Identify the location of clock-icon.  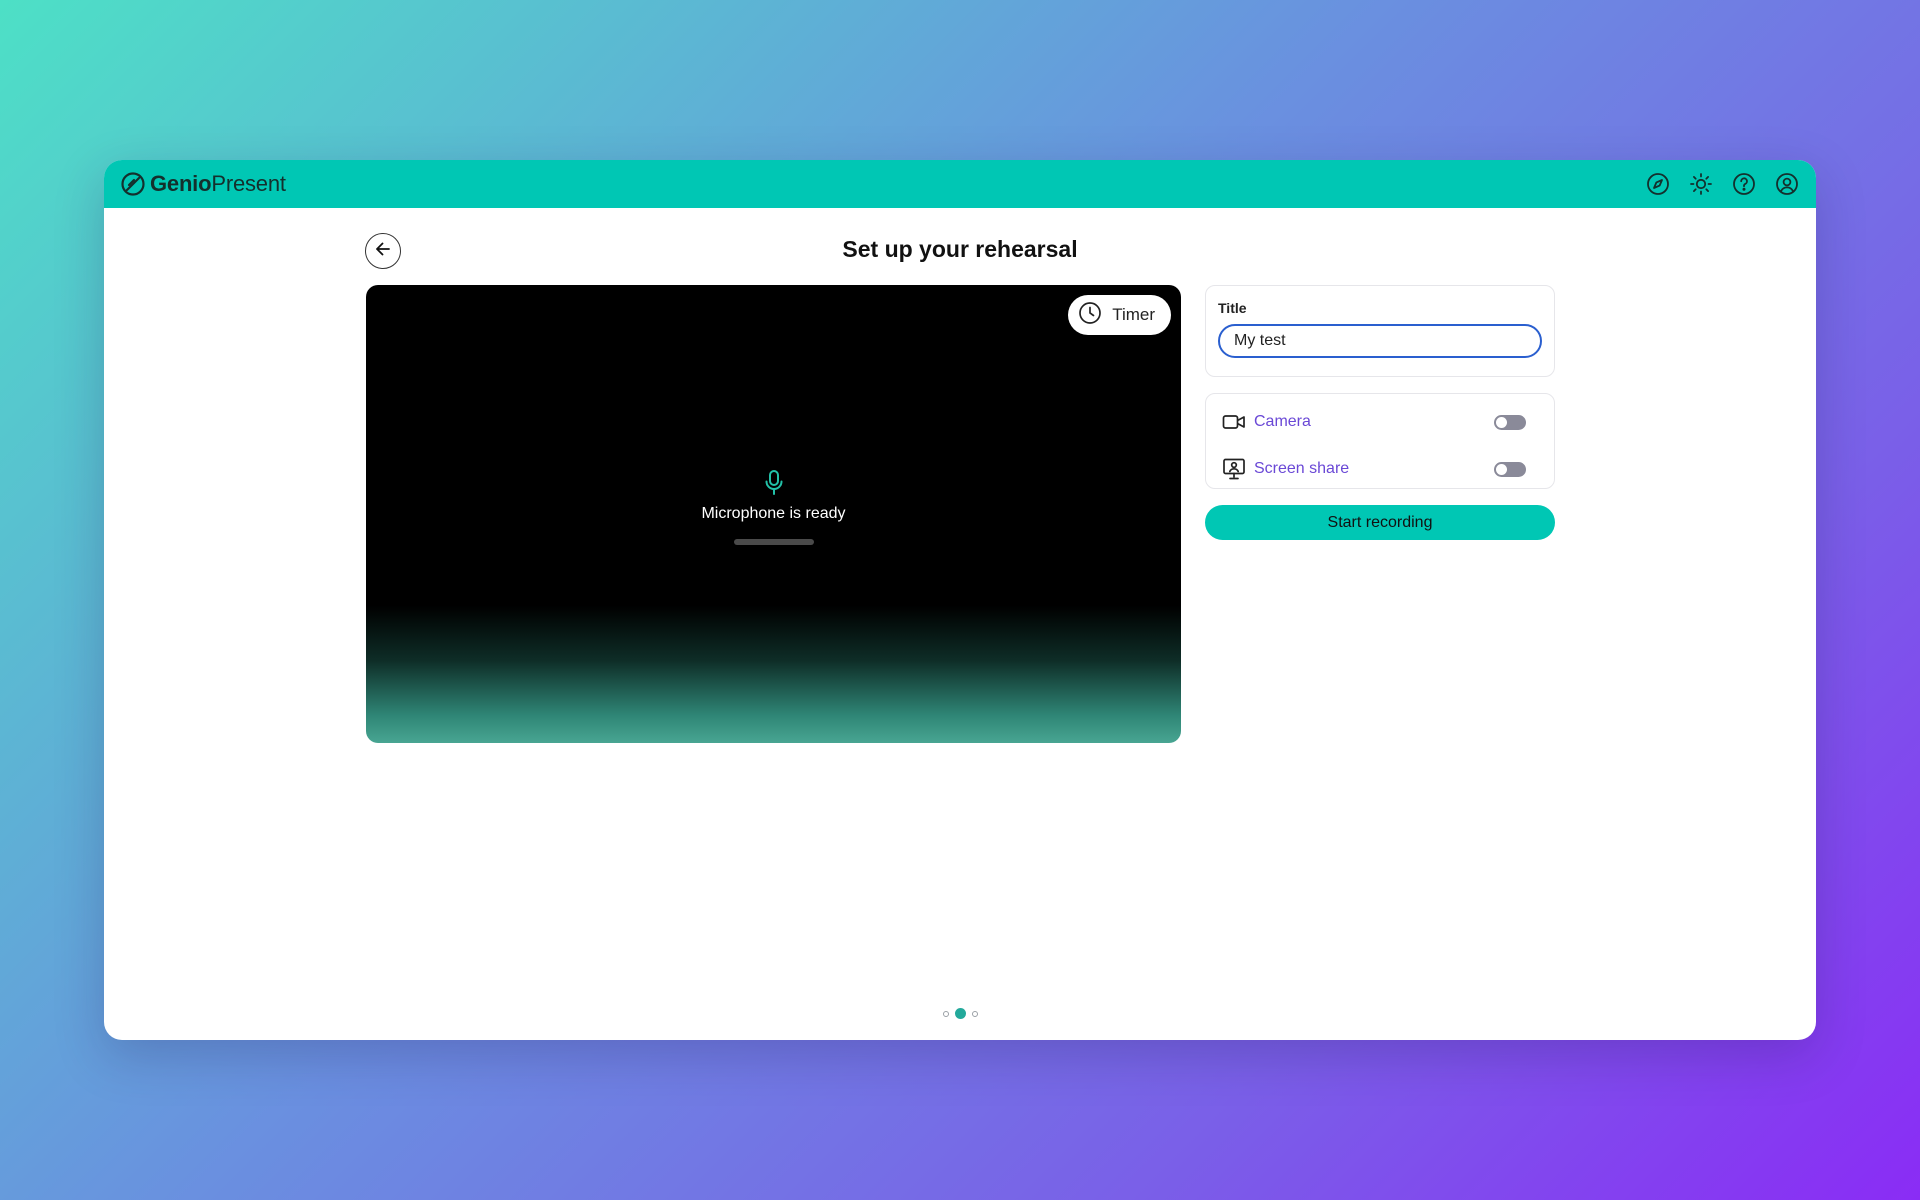
(1090, 315).